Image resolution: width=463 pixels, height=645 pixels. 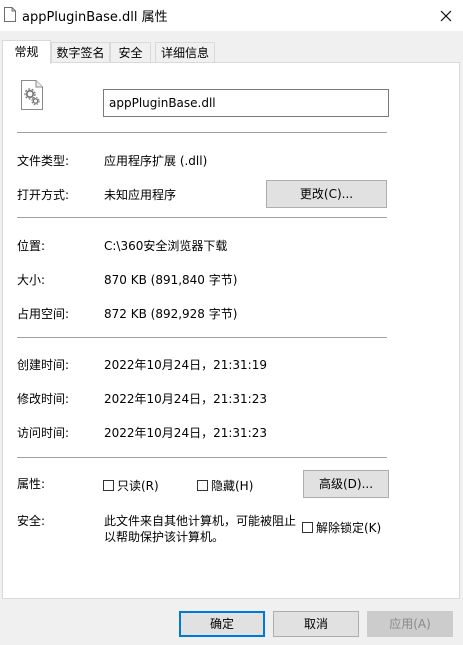 What do you see at coordinates (10, 14) in the screenshot?
I see `file-icon` at bounding box center [10, 14].